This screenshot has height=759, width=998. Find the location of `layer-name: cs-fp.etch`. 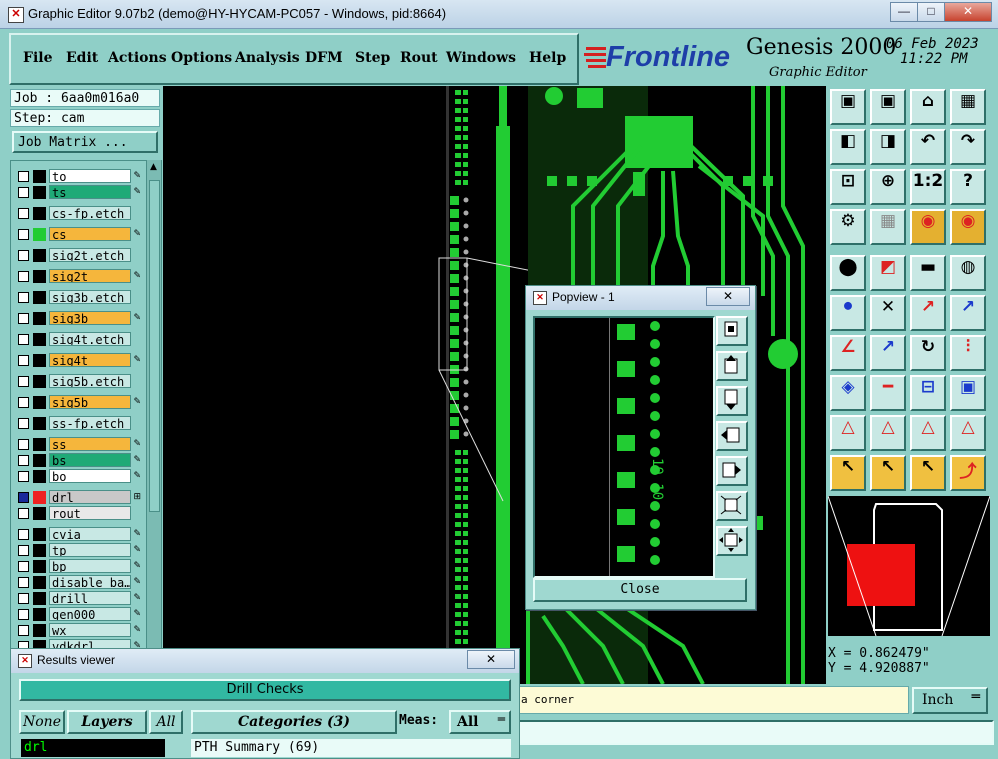

layer-name: cs-fp.etch is located at coordinates (90, 213).